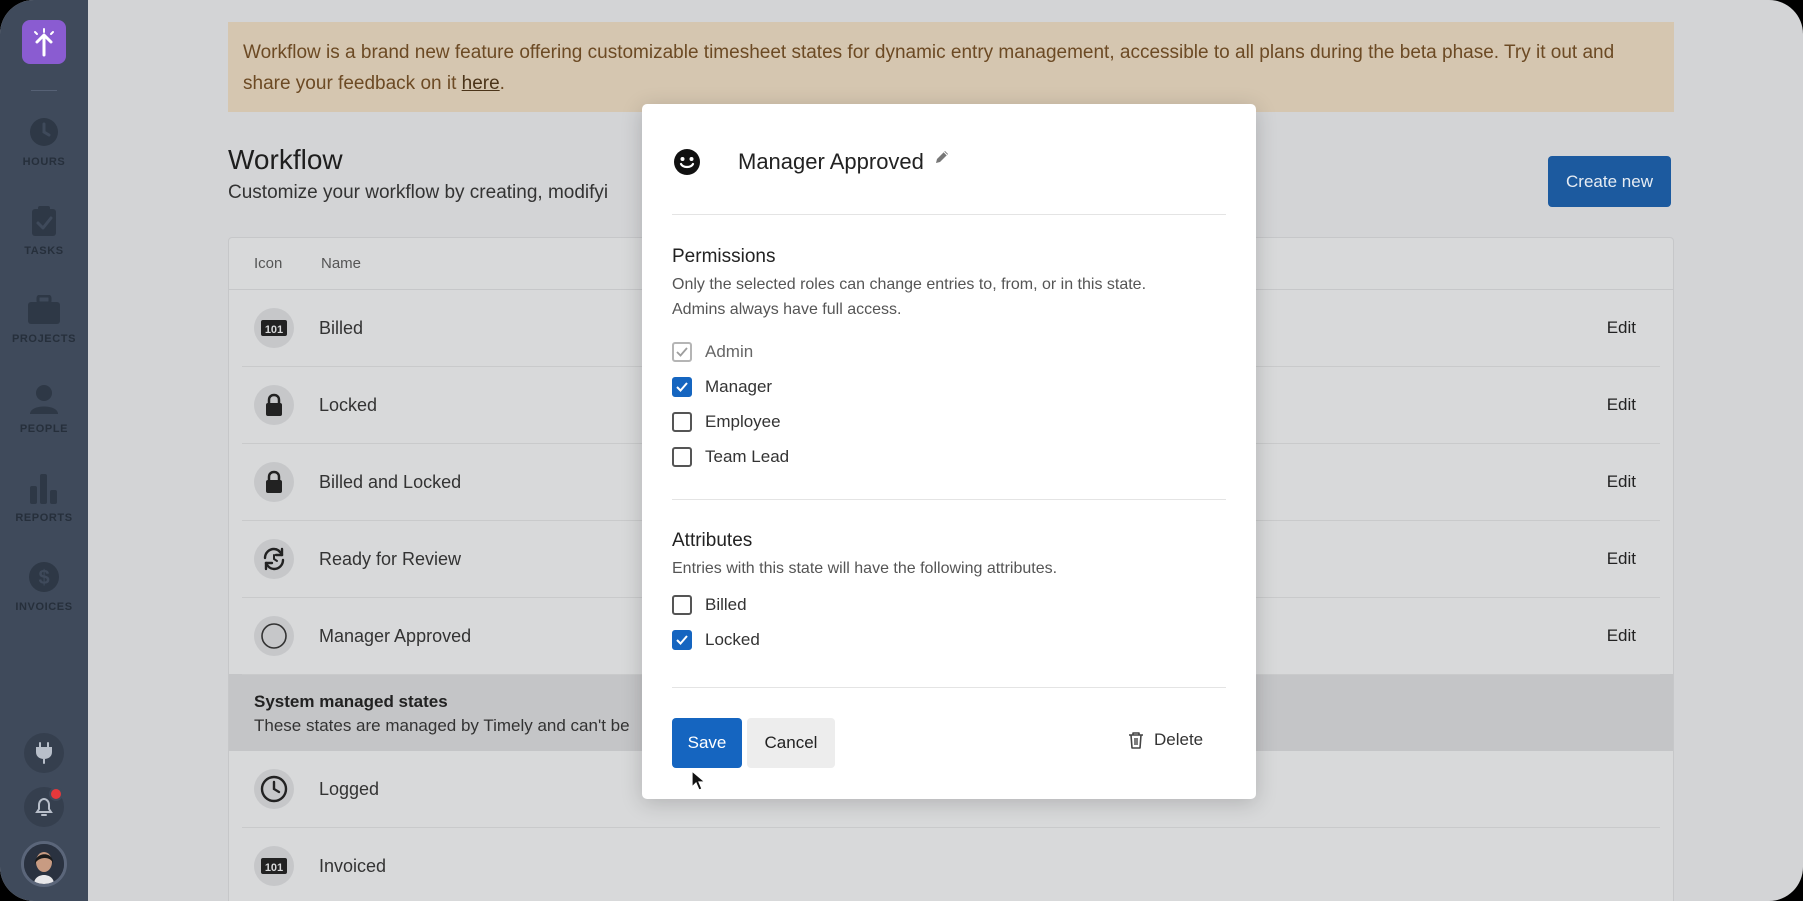  What do you see at coordinates (353, 865) in the screenshot?
I see `row-name: Invoiced` at bounding box center [353, 865].